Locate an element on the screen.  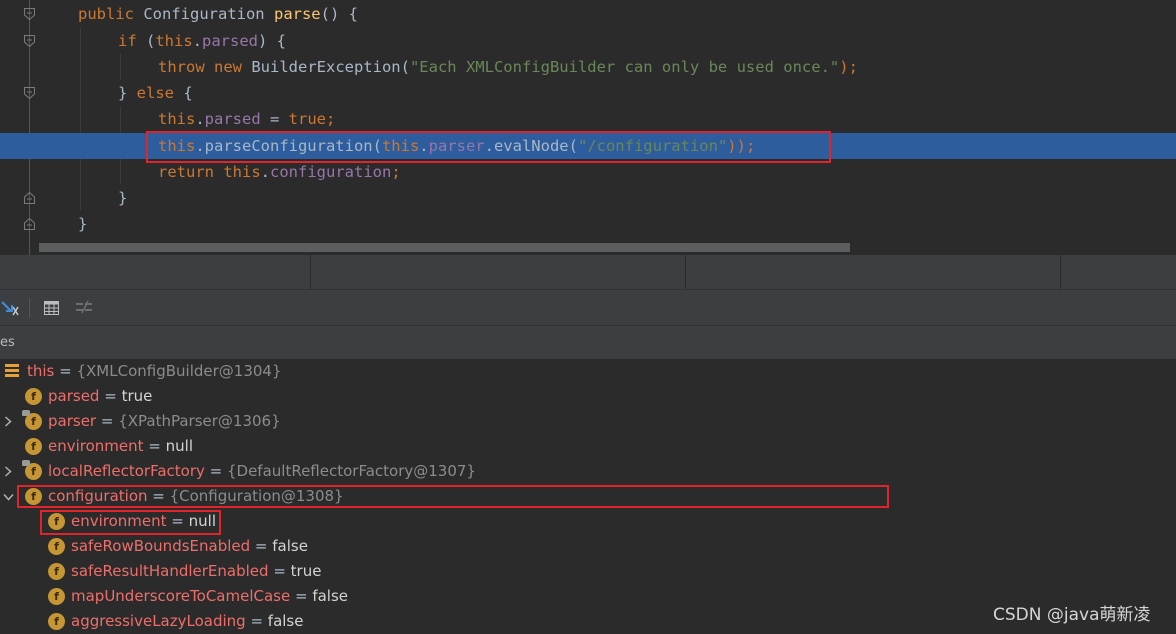
watermark: CSDN @java萌新凌 is located at coordinates (1072, 615).